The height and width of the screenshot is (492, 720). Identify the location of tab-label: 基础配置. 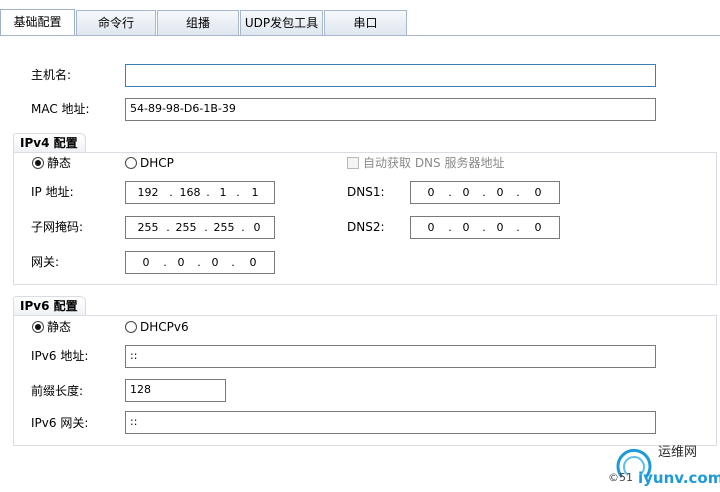
(37, 22).